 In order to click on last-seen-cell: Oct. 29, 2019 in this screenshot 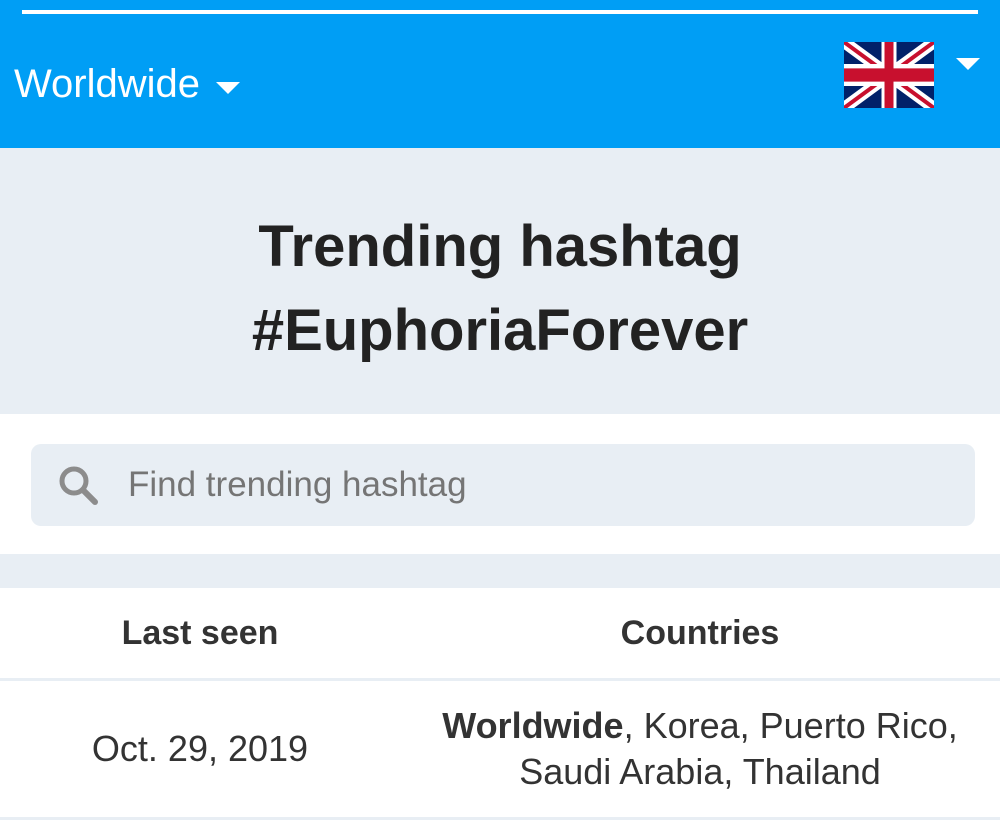, I will do `click(200, 748)`.